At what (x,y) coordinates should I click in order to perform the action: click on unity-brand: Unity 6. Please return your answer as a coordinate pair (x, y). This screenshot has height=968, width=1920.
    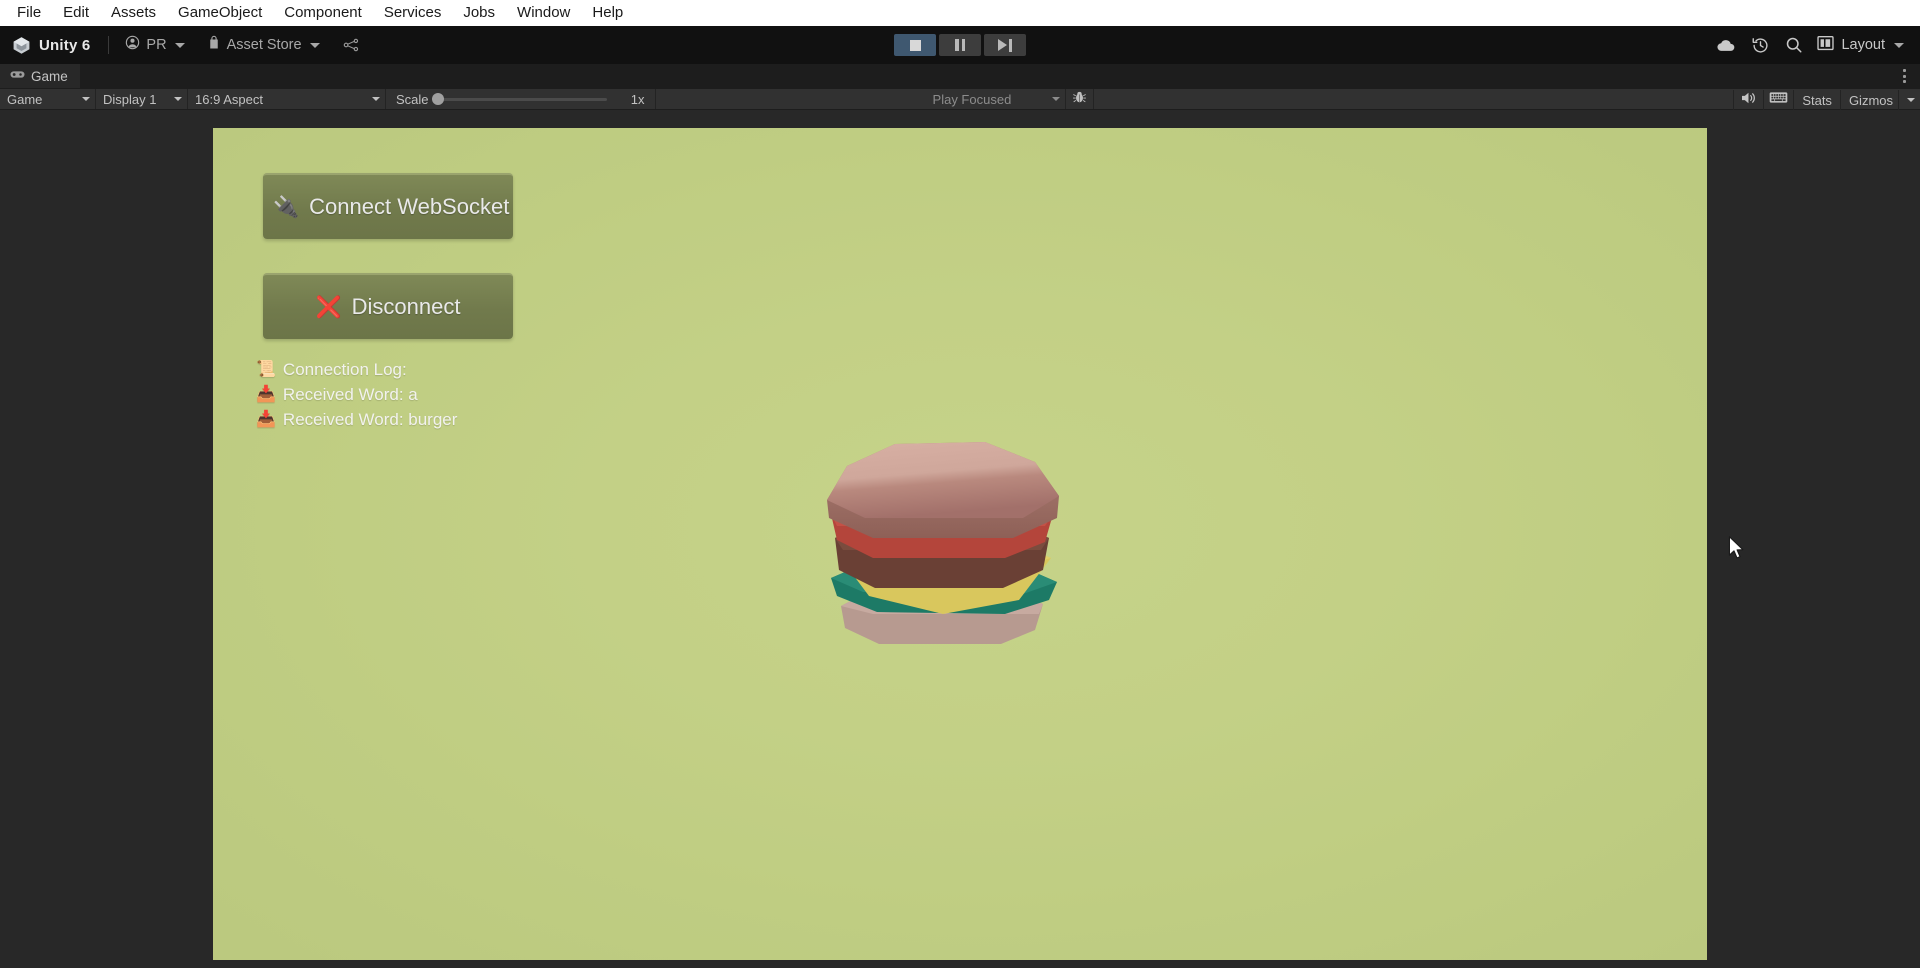
    Looking at the image, I should click on (54, 45).